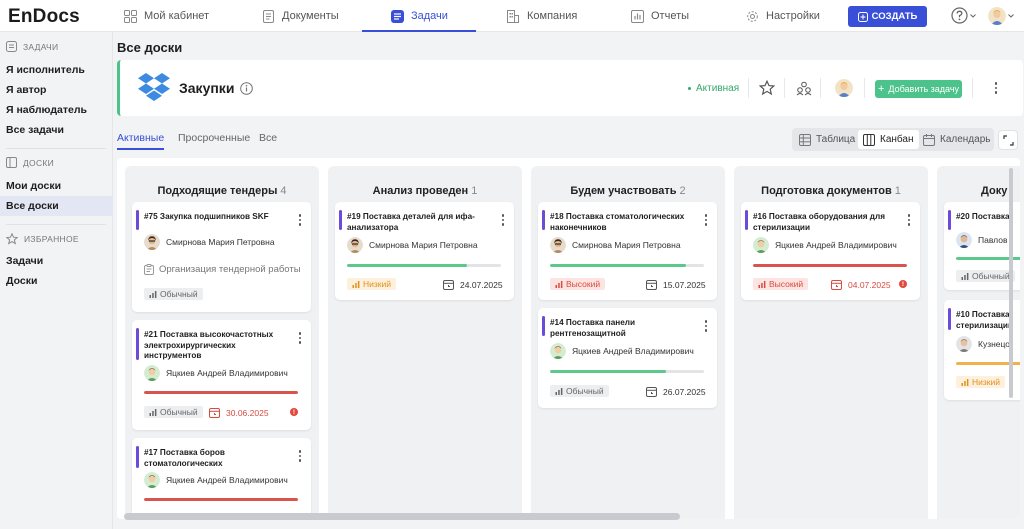 Image resolution: width=1024 pixels, height=529 pixels. I want to click on chevron-down-icon, so click(1011, 16).